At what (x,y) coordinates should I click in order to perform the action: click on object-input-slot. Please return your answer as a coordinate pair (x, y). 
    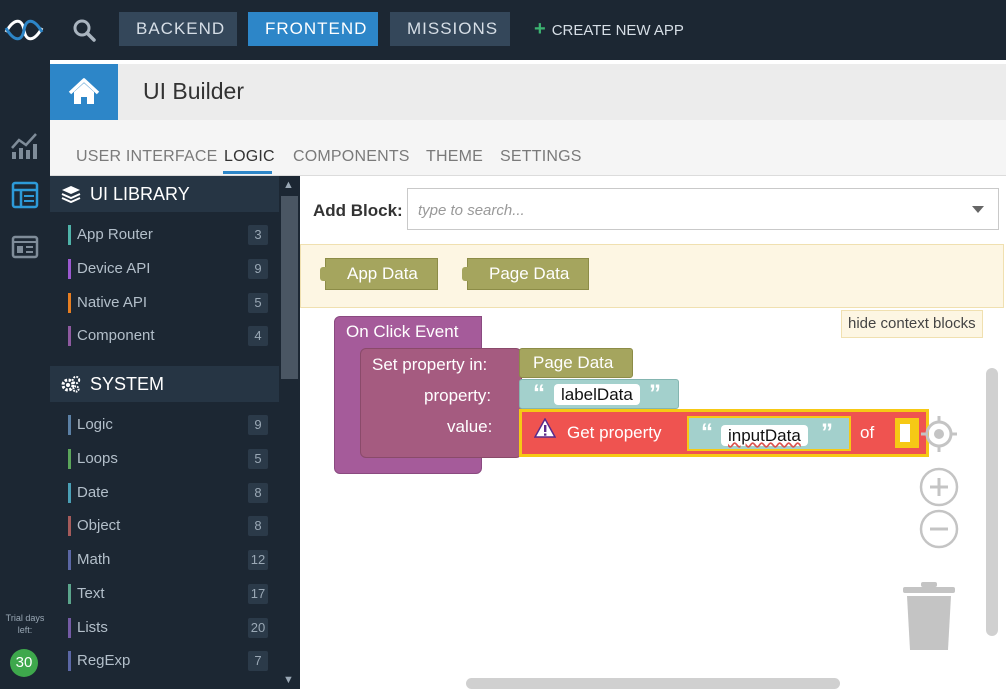
    Looking at the image, I should click on (907, 433).